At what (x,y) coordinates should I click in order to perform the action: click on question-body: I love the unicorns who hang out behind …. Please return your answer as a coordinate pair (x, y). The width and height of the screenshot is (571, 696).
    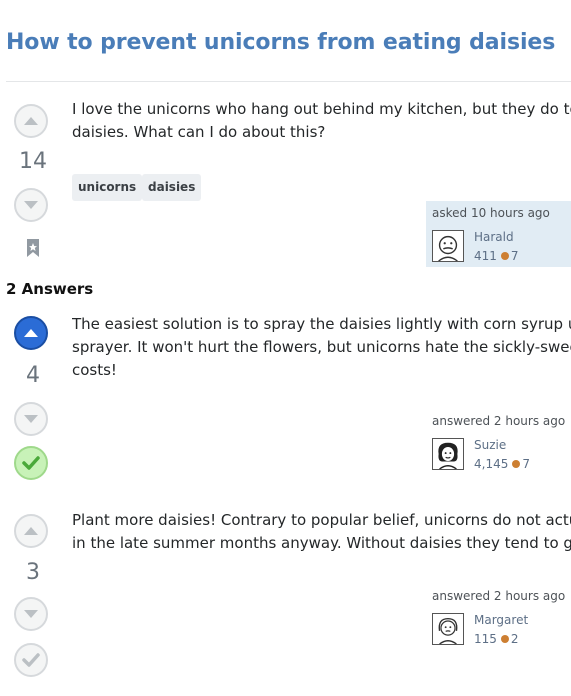
    Looking at the image, I should click on (321, 121).